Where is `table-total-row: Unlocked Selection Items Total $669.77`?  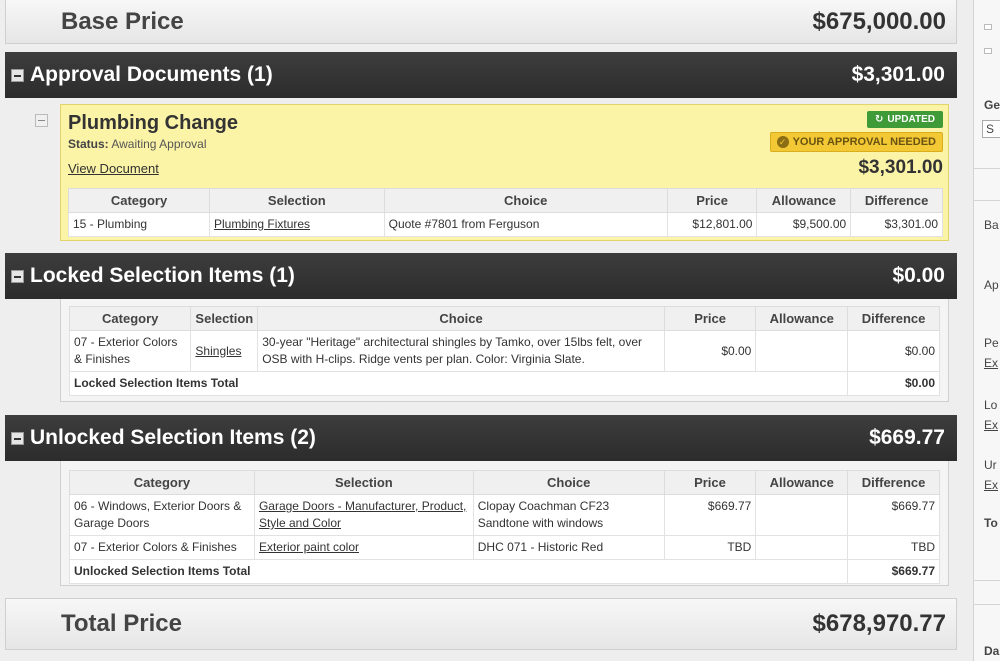
table-total-row: Unlocked Selection Items Total $669.77 is located at coordinates (504, 571).